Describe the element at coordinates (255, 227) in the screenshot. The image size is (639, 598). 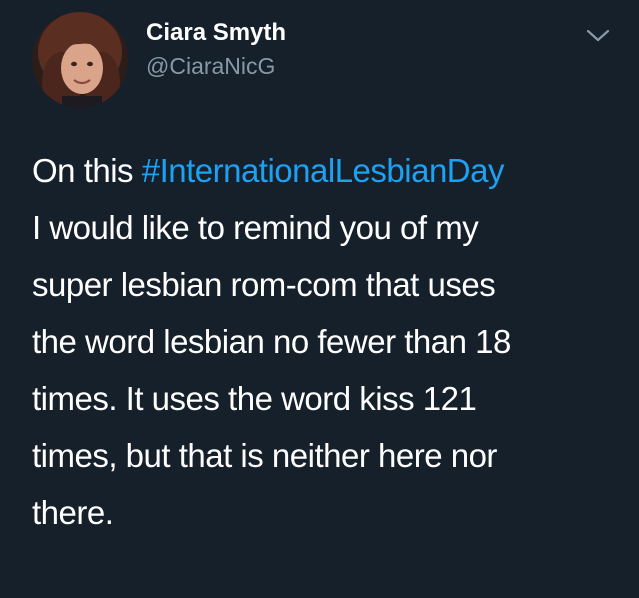
I see `tweet-text-line: I would like to remind you of my` at that location.